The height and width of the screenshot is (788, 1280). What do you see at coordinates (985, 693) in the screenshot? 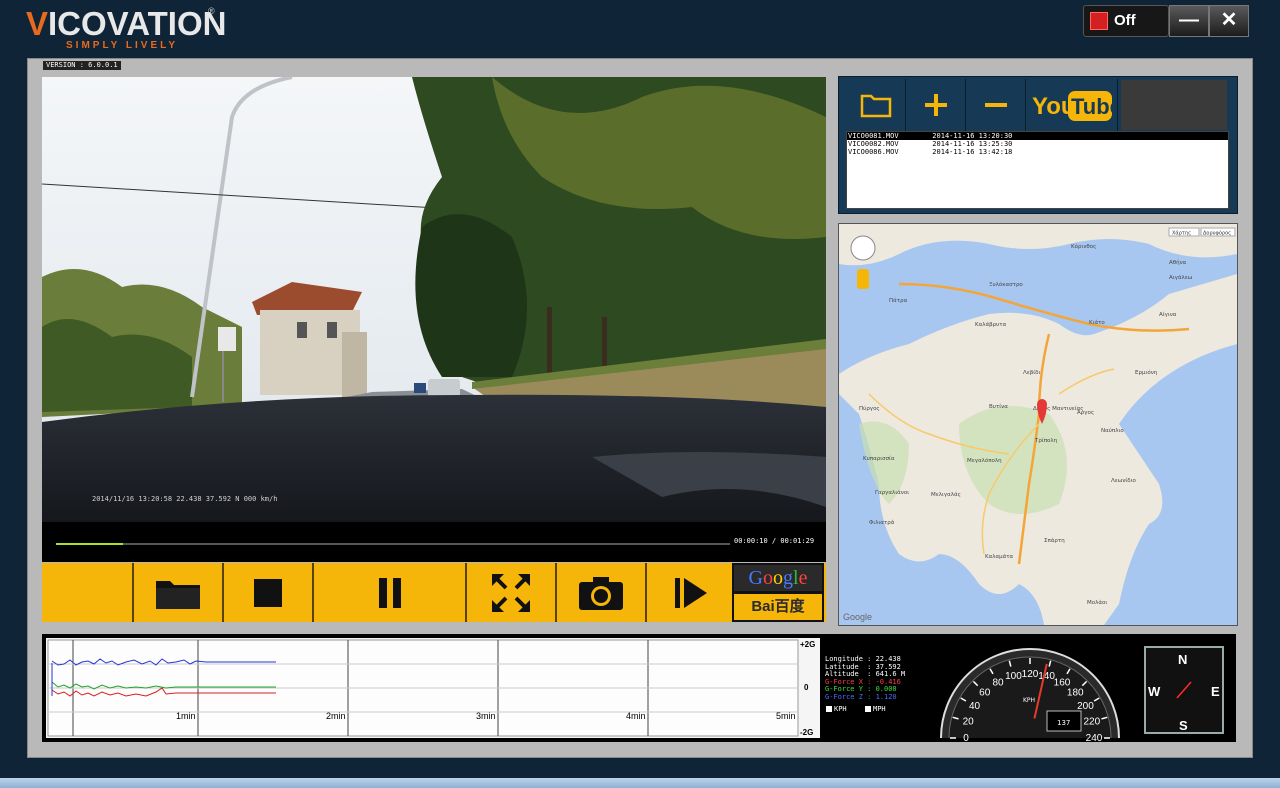
I see `speed-tick-label: 60` at bounding box center [985, 693].